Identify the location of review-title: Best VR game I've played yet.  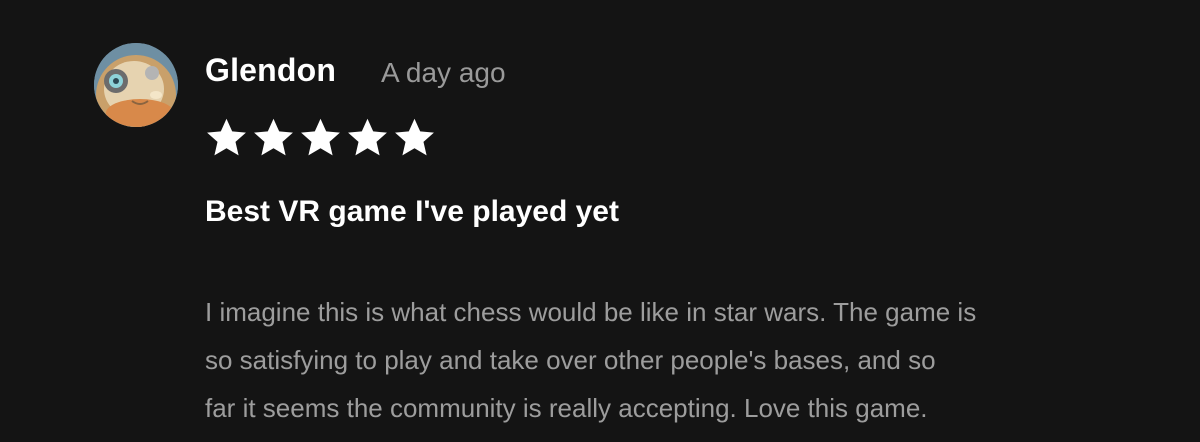
(412, 211).